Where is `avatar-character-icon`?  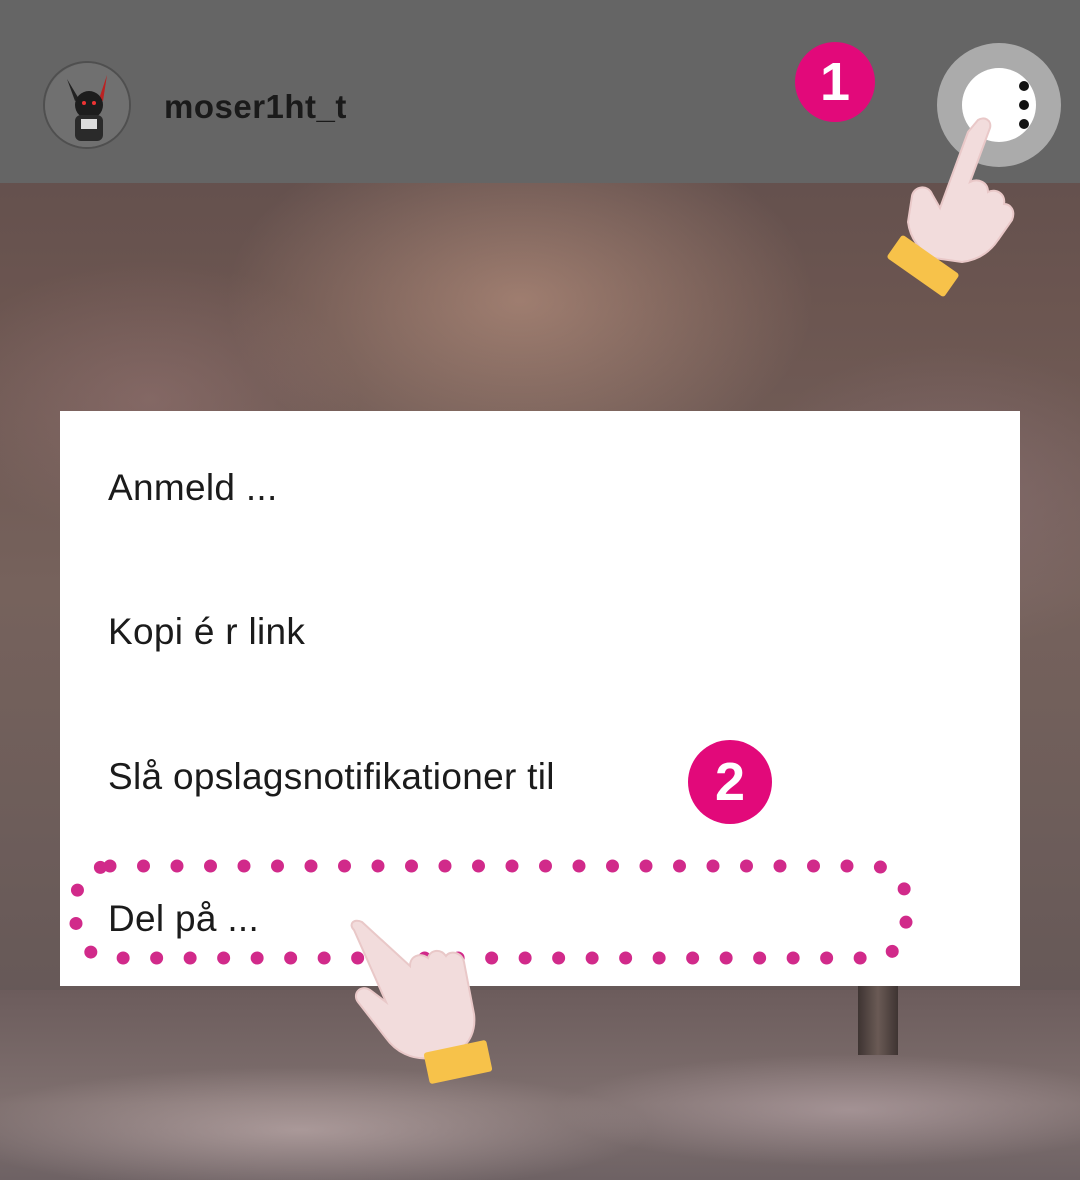
avatar-character-icon is located at coordinates (87, 105).